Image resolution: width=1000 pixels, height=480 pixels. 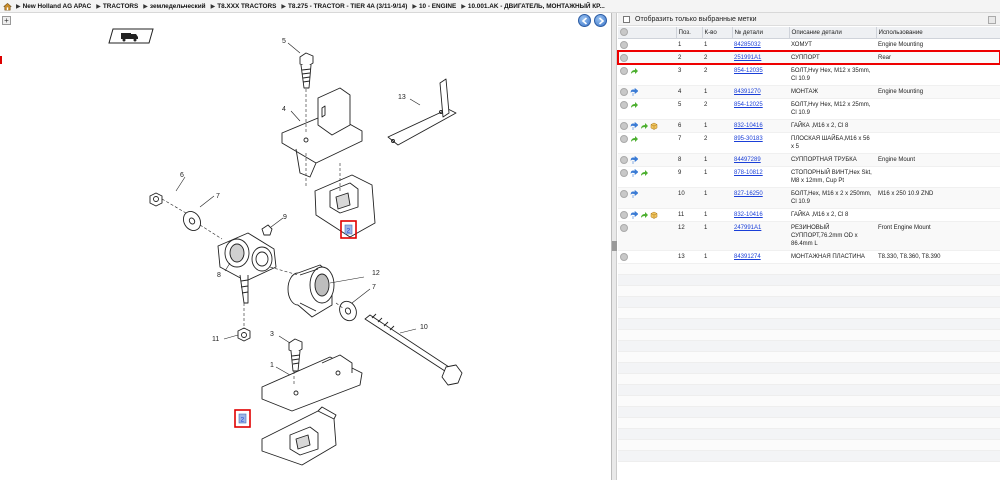 What do you see at coordinates (760, 257) in the screenshot?
I see `cell-part-number-link: 84391274` at bounding box center [760, 257].